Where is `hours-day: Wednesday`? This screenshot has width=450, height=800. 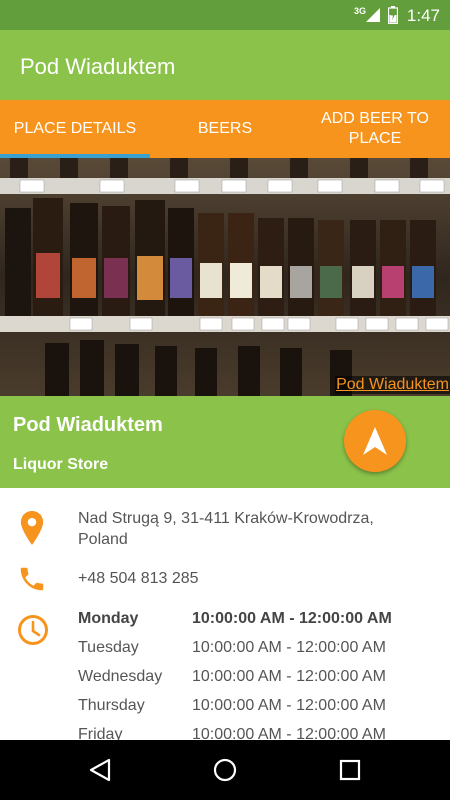 hours-day: Wednesday is located at coordinates (120, 676).